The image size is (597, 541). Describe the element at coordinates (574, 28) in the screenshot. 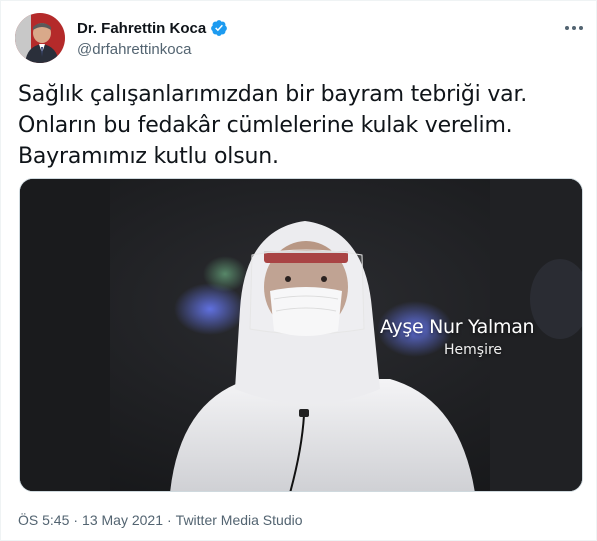

I see `more-icon` at that location.